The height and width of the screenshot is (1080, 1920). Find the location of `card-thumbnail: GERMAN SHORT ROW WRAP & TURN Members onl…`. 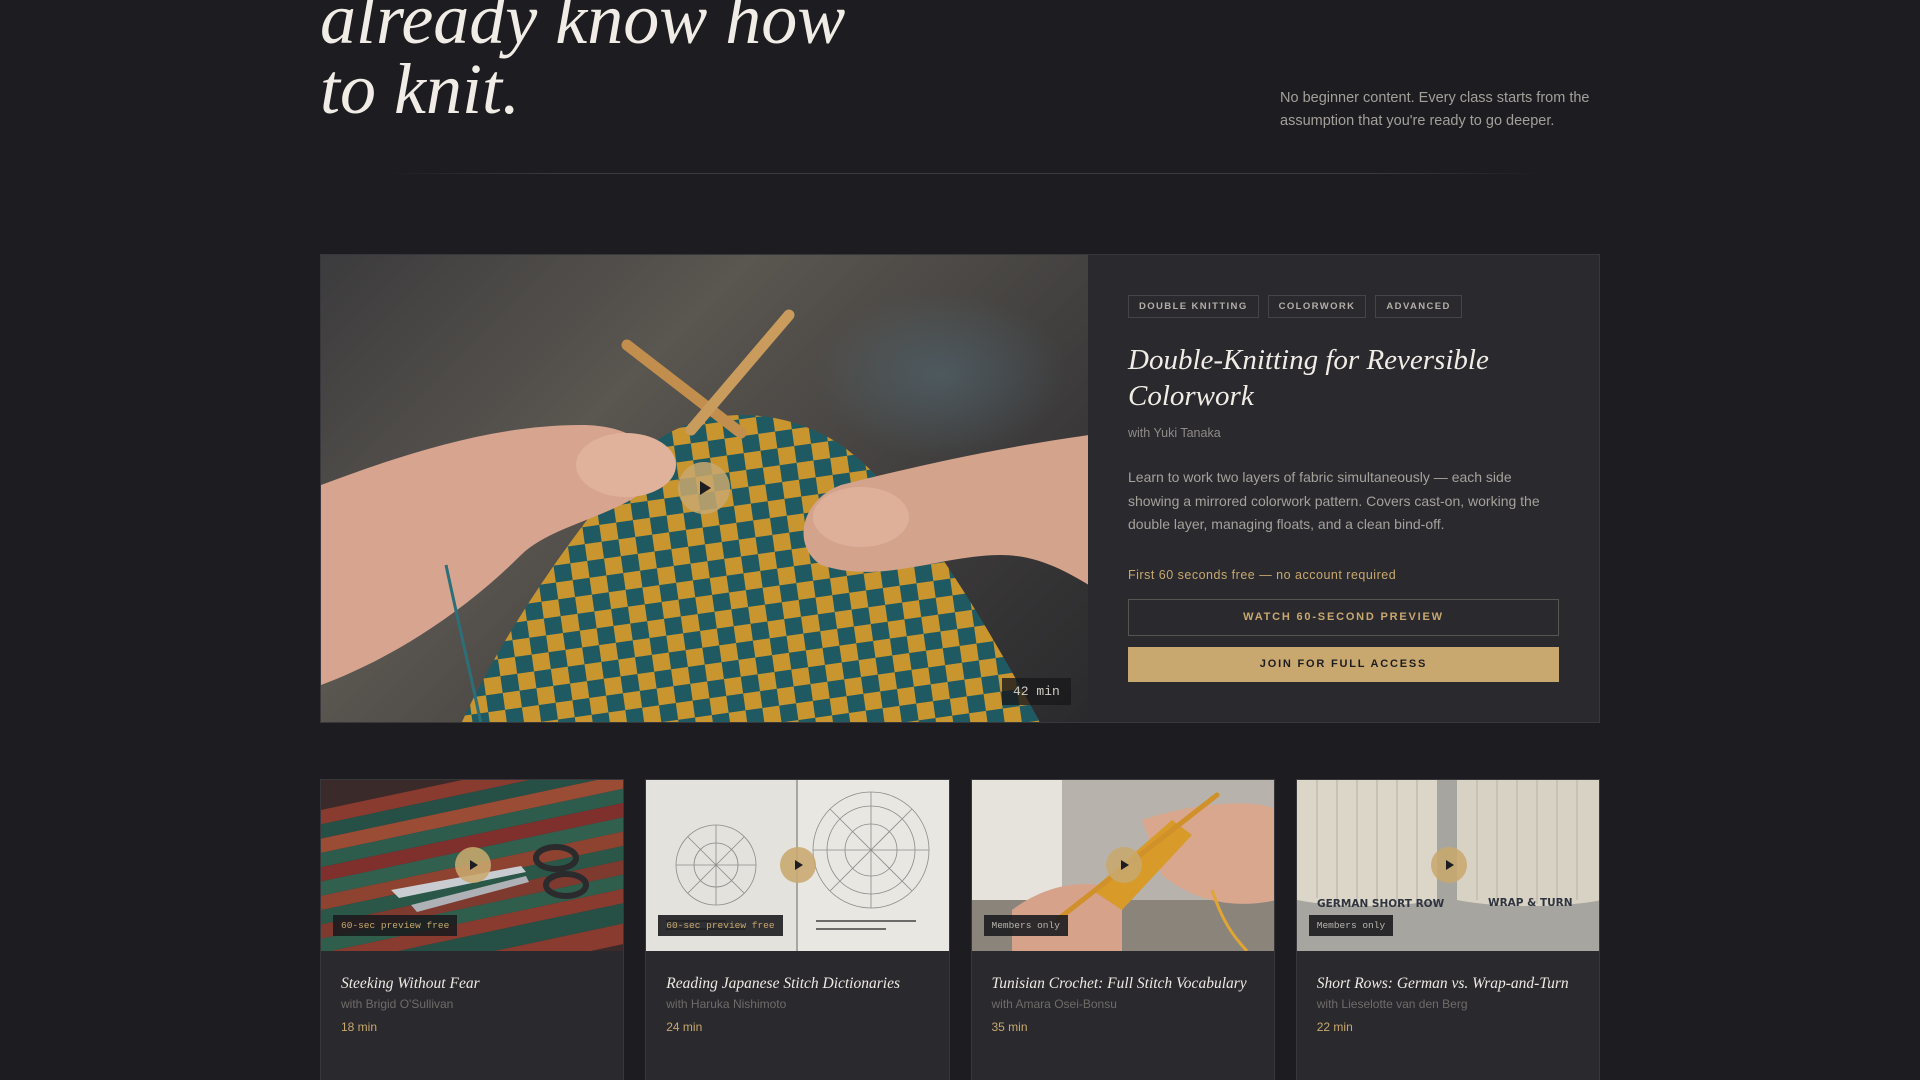

card-thumbnail: GERMAN SHORT ROW WRAP & TURN Members onl… is located at coordinates (1447, 865).